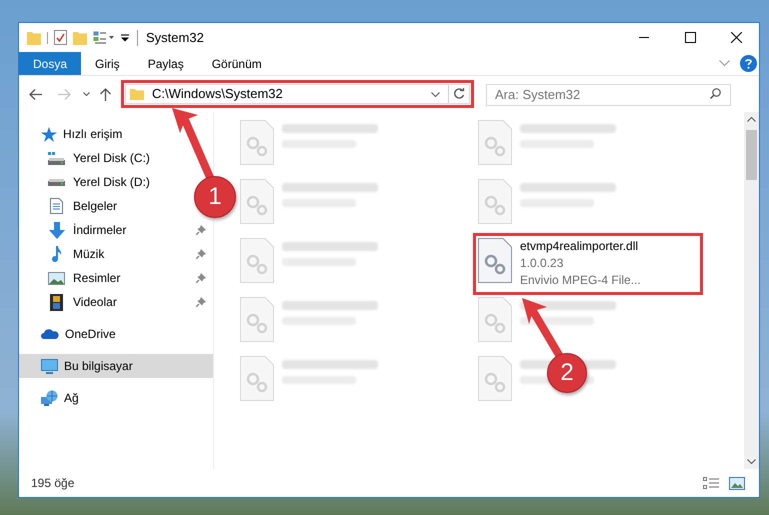 The width and height of the screenshot is (769, 515). Describe the element at coordinates (104, 37) in the screenshot. I see `view-options-icon` at that location.